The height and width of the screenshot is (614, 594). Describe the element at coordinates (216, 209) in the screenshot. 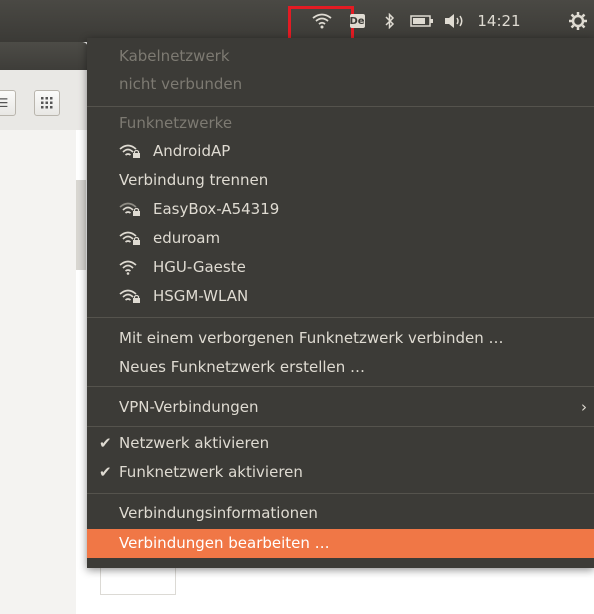

I see `network-name: EasyBox-A54319` at that location.